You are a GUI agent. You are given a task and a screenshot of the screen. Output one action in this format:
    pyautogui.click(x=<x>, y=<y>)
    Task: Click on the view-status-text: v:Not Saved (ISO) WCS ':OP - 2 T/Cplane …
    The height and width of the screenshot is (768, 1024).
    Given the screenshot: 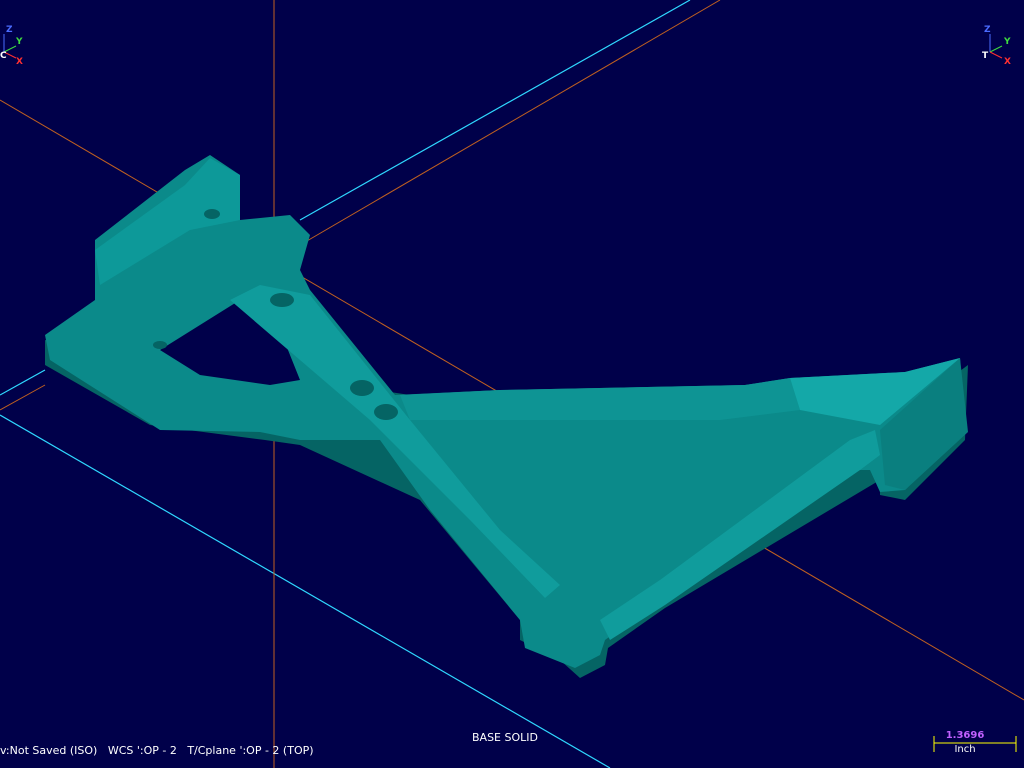 What is the action you would take?
    pyautogui.click(x=157, y=750)
    